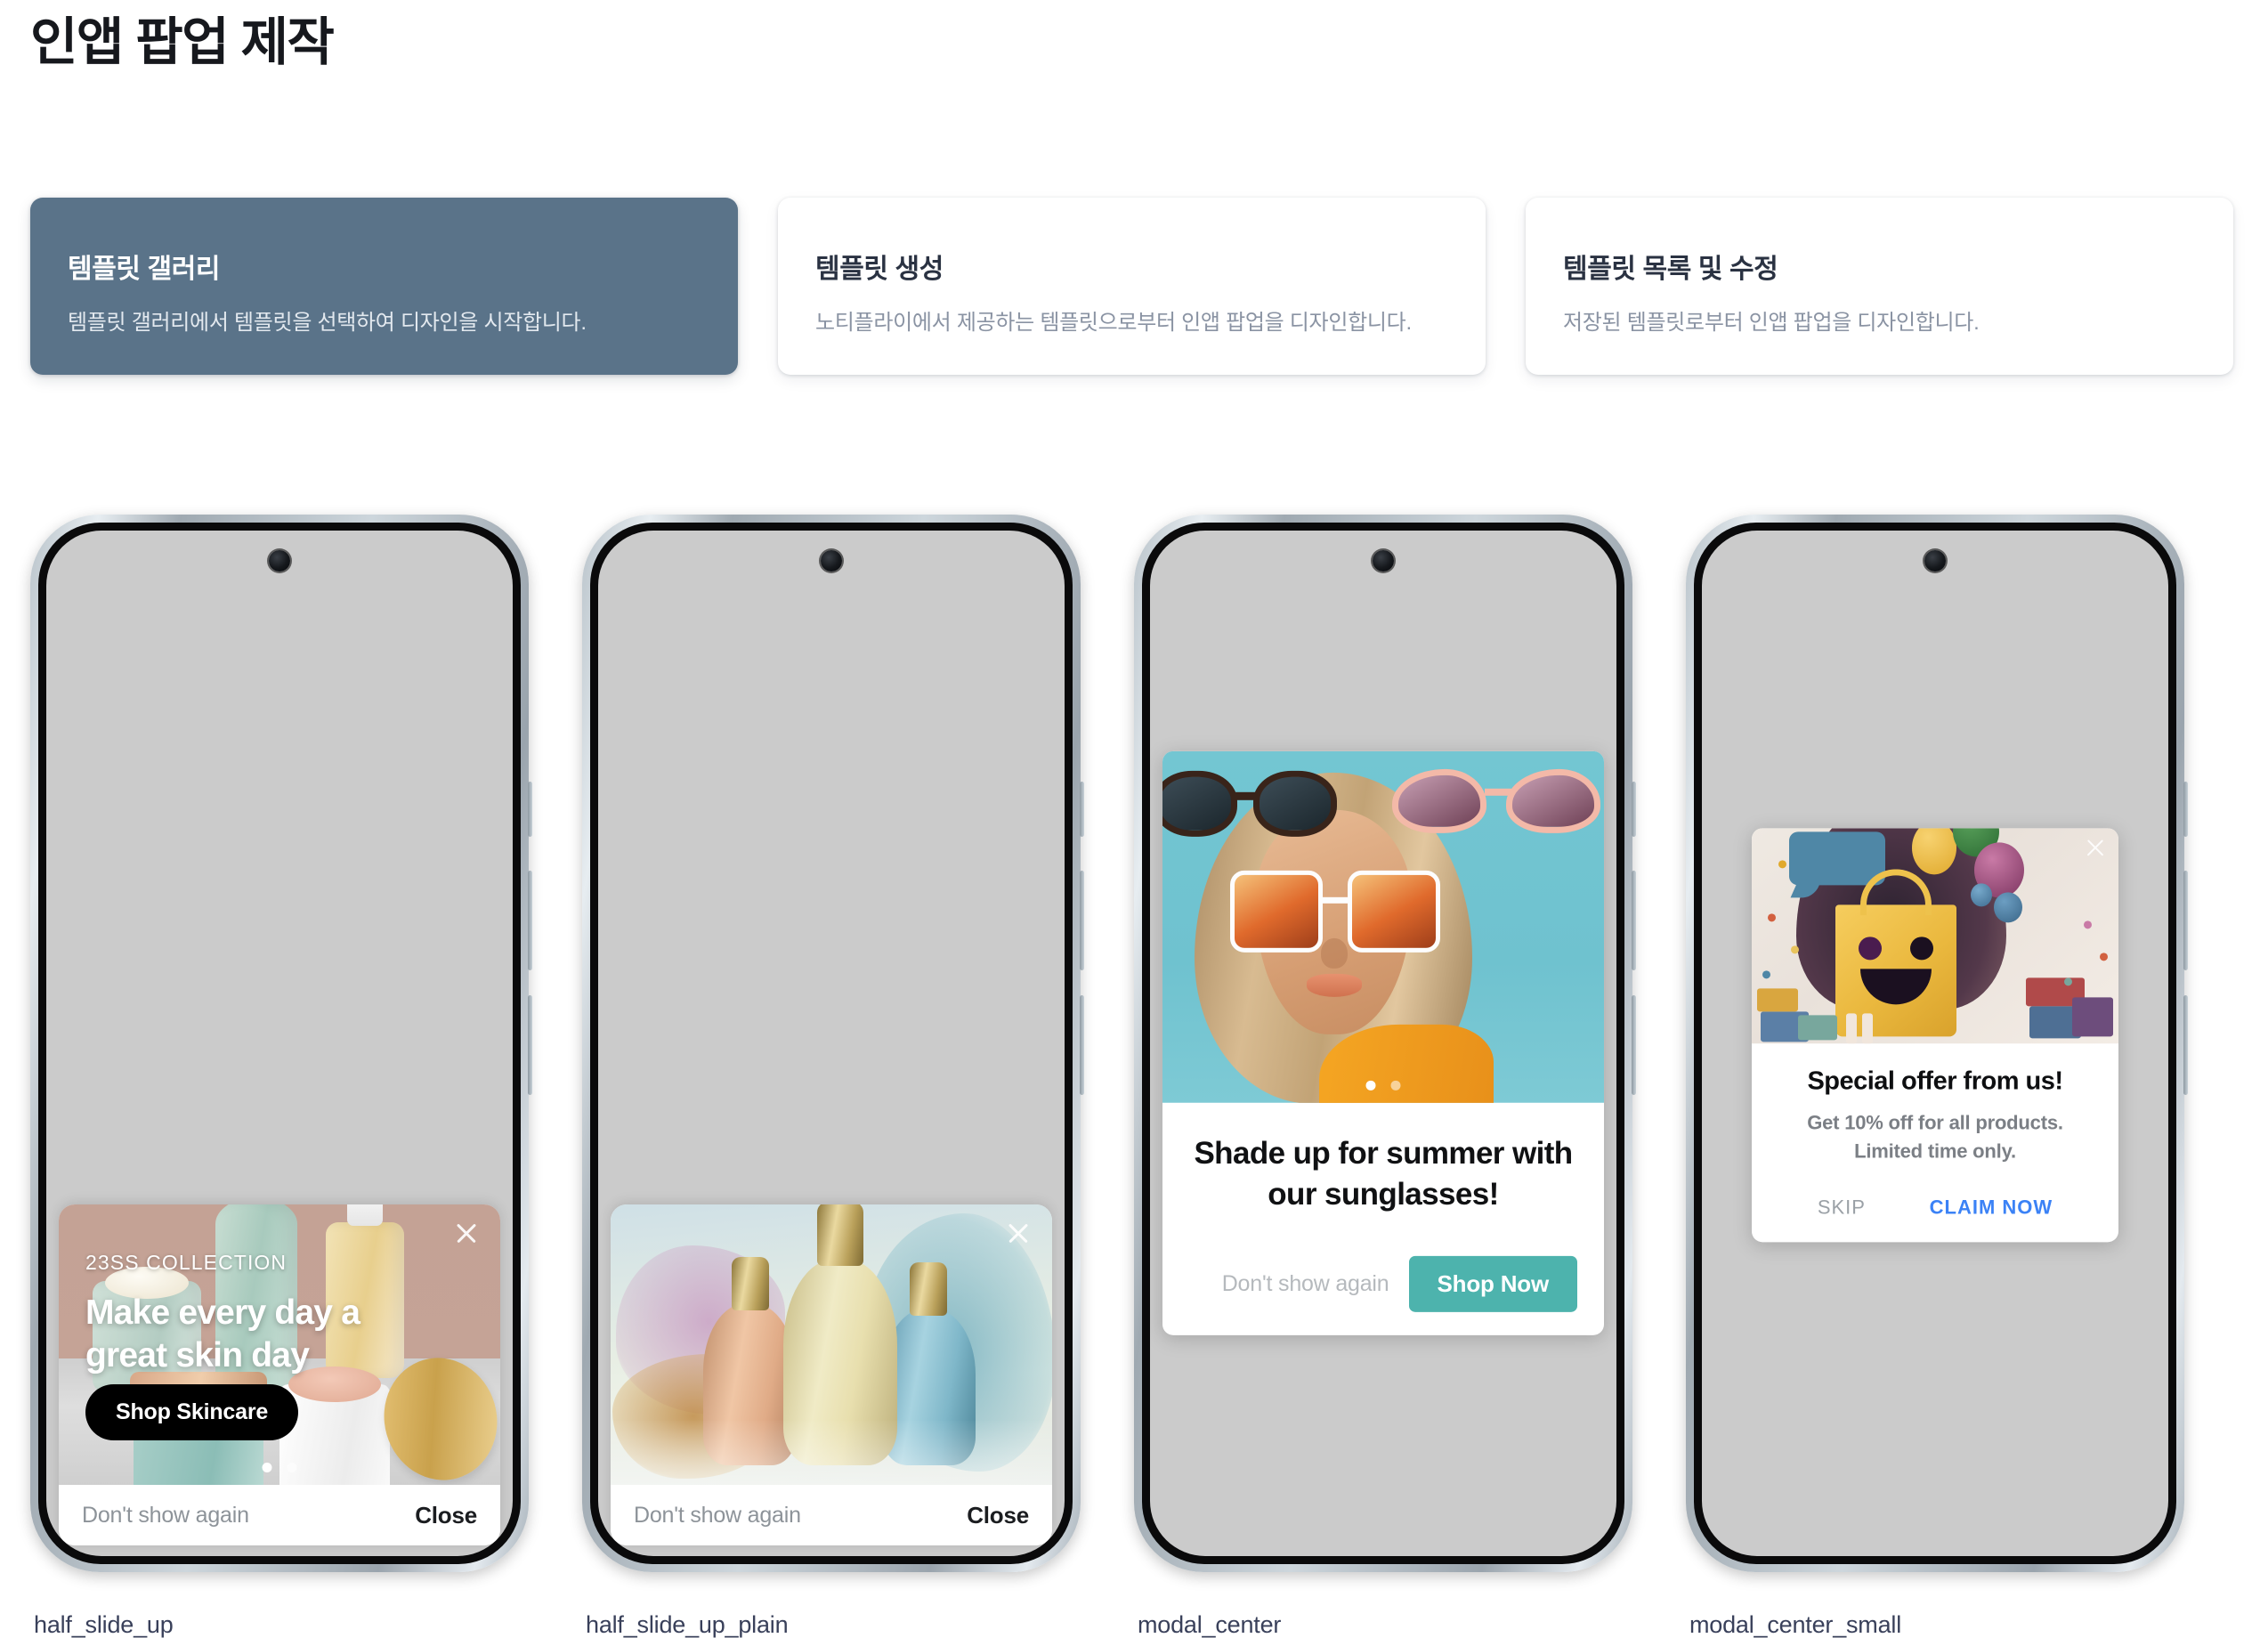 This screenshot has height=1638, width=2268. What do you see at coordinates (1935, 1081) in the screenshot?
I see `popup-headline: Special offer from us!` at bounding box center [1935, 1081].